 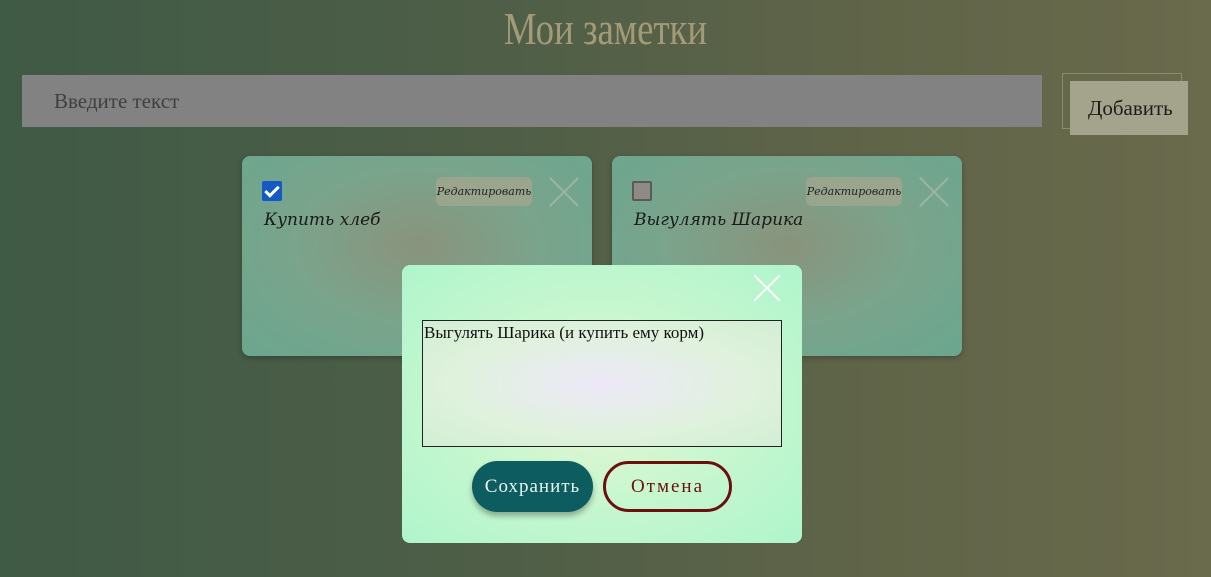 What do you see at coordinates (719, 220) in the screenshot?
I see `note-text: Выгулять Шарика` at bounding box center [719, 220].